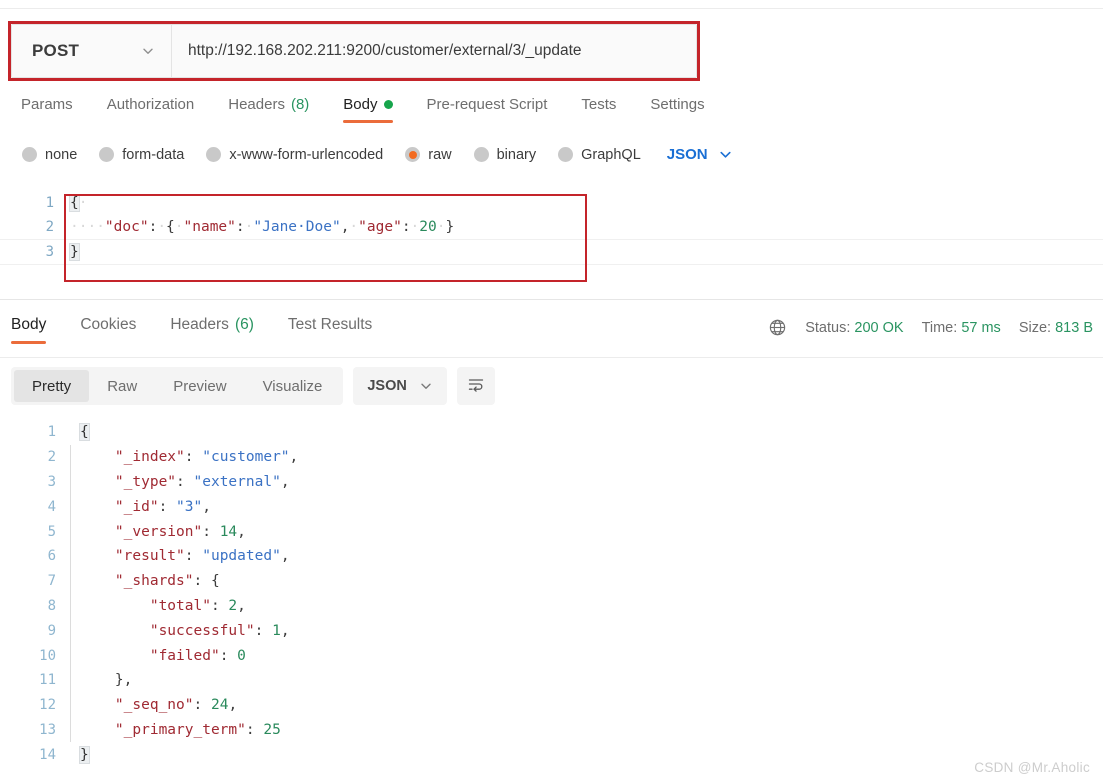 This screenshot has width=1103, height=784. What do you see at coordinates (202, 481) in the screenshot?
I see `line-content: "_type": "external",` at bounding box center [202, 481].